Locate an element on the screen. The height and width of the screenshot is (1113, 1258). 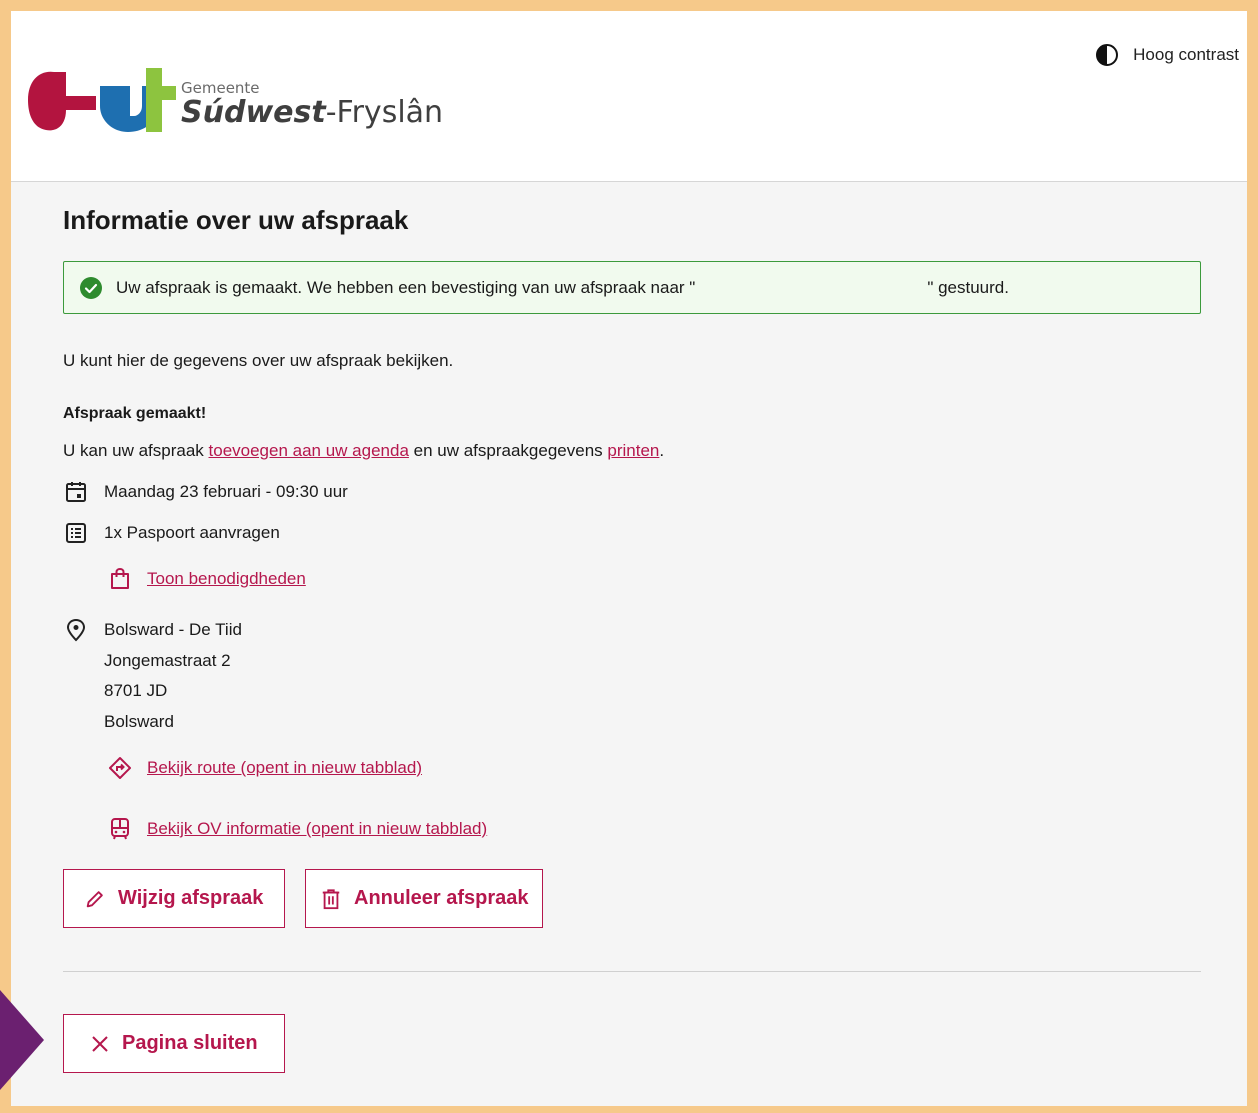
high-contrast-toggle: Hoog contrast is located at coordinates (1167, 55).